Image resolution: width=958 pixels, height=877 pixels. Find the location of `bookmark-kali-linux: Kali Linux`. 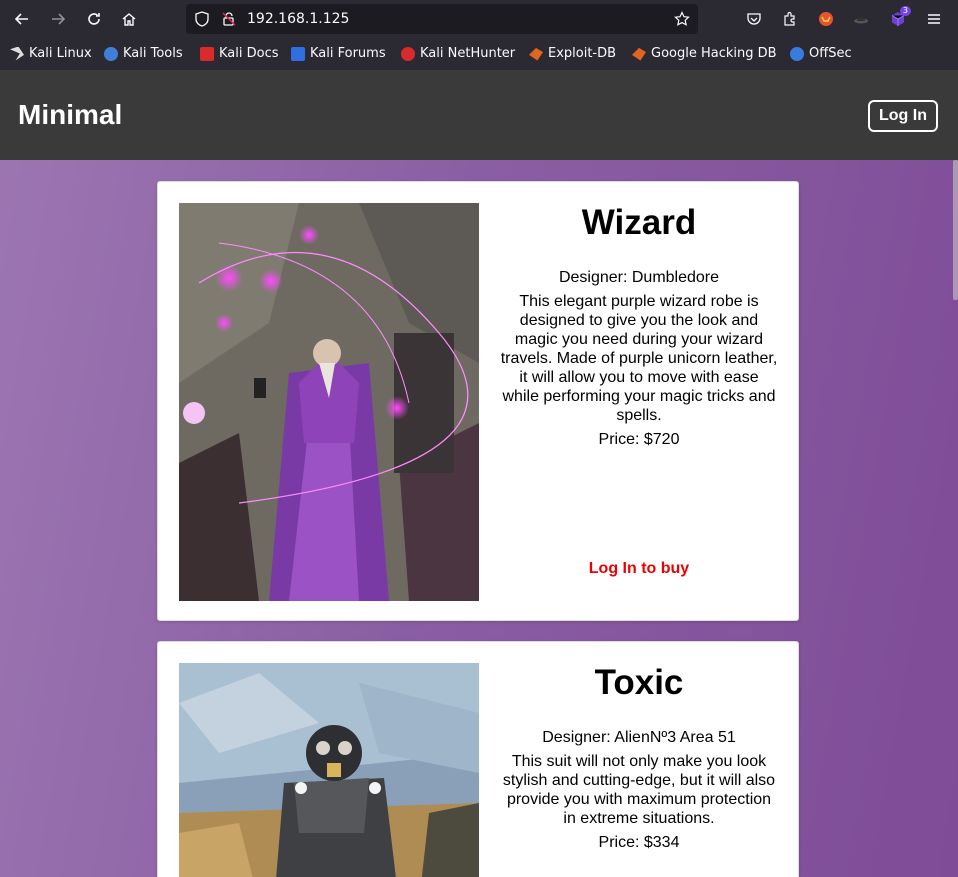

bookmark-kali-linux: Kali Linux is located at coordinates (51, 53).